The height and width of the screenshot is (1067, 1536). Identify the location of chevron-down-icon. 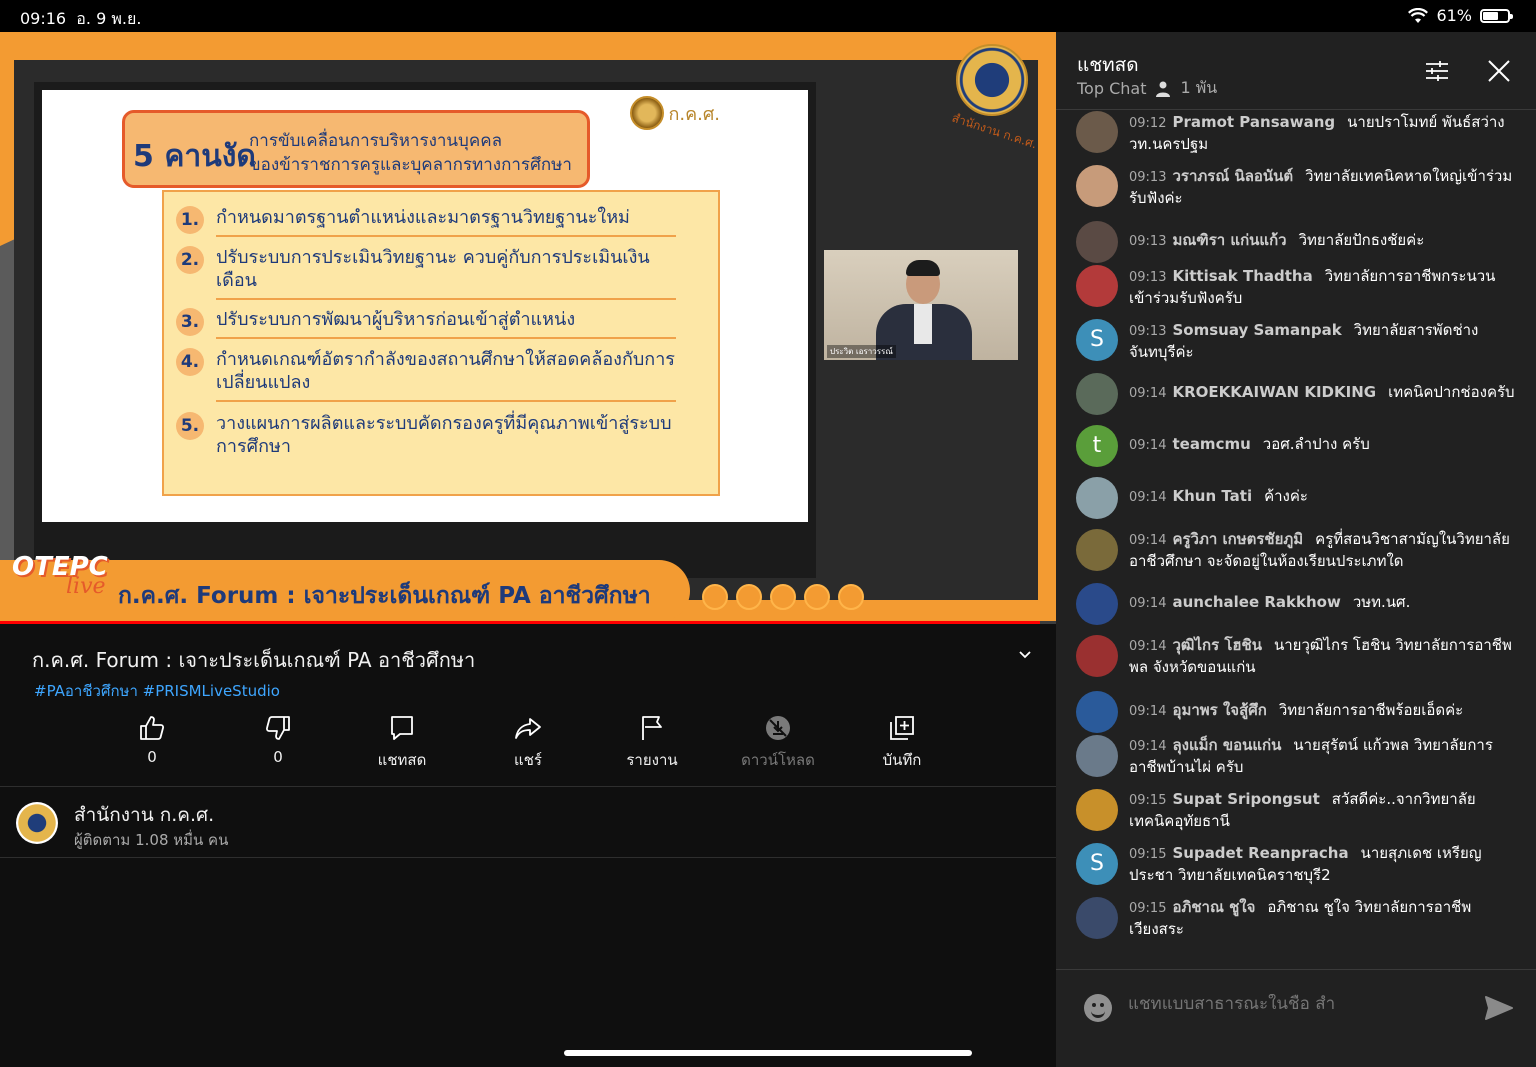
(1025, 655).